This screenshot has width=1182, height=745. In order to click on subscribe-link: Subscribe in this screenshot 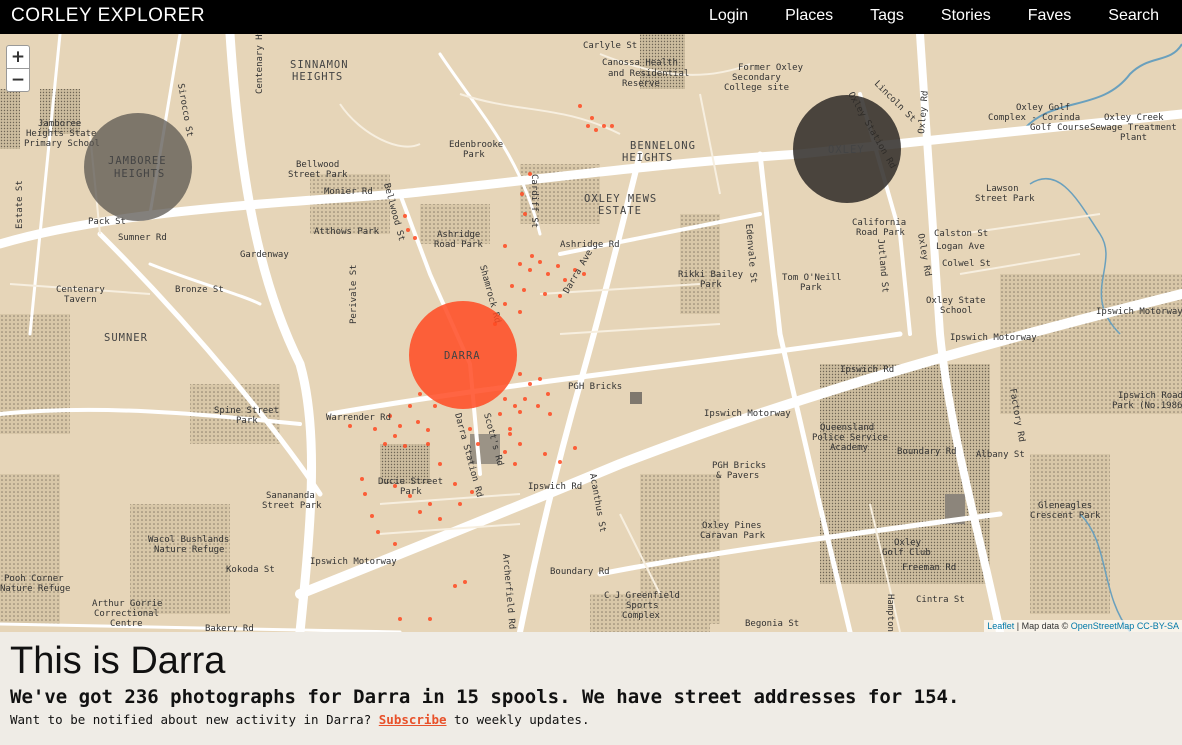, I will do `click(413, 719)`.